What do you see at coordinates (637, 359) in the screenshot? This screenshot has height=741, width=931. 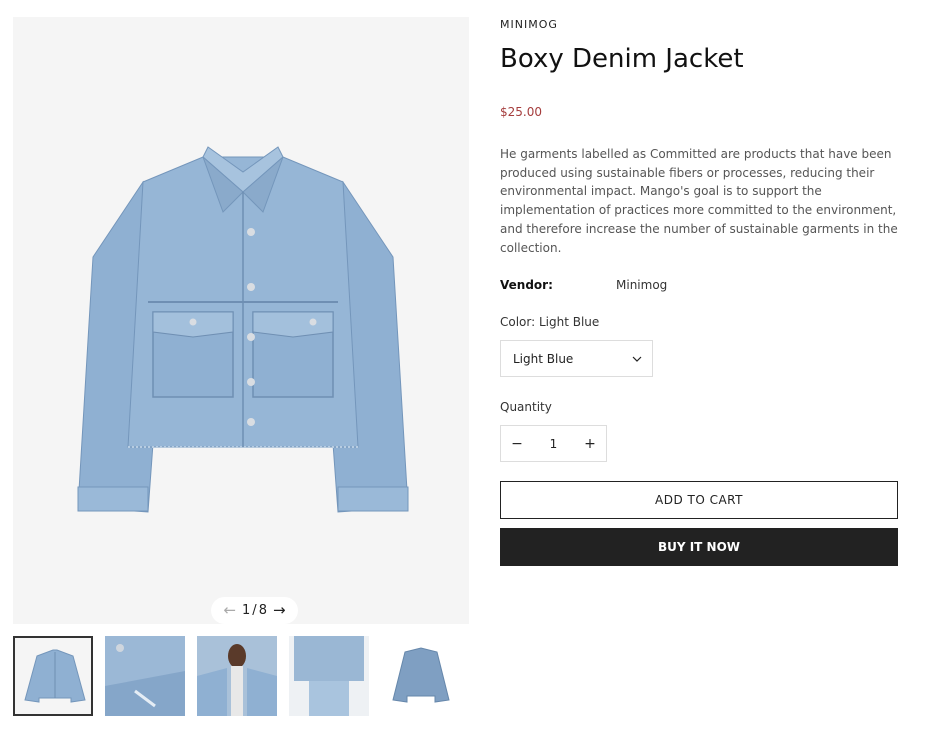 I see `chevron-down-icon` at bounding box center [637, 359].